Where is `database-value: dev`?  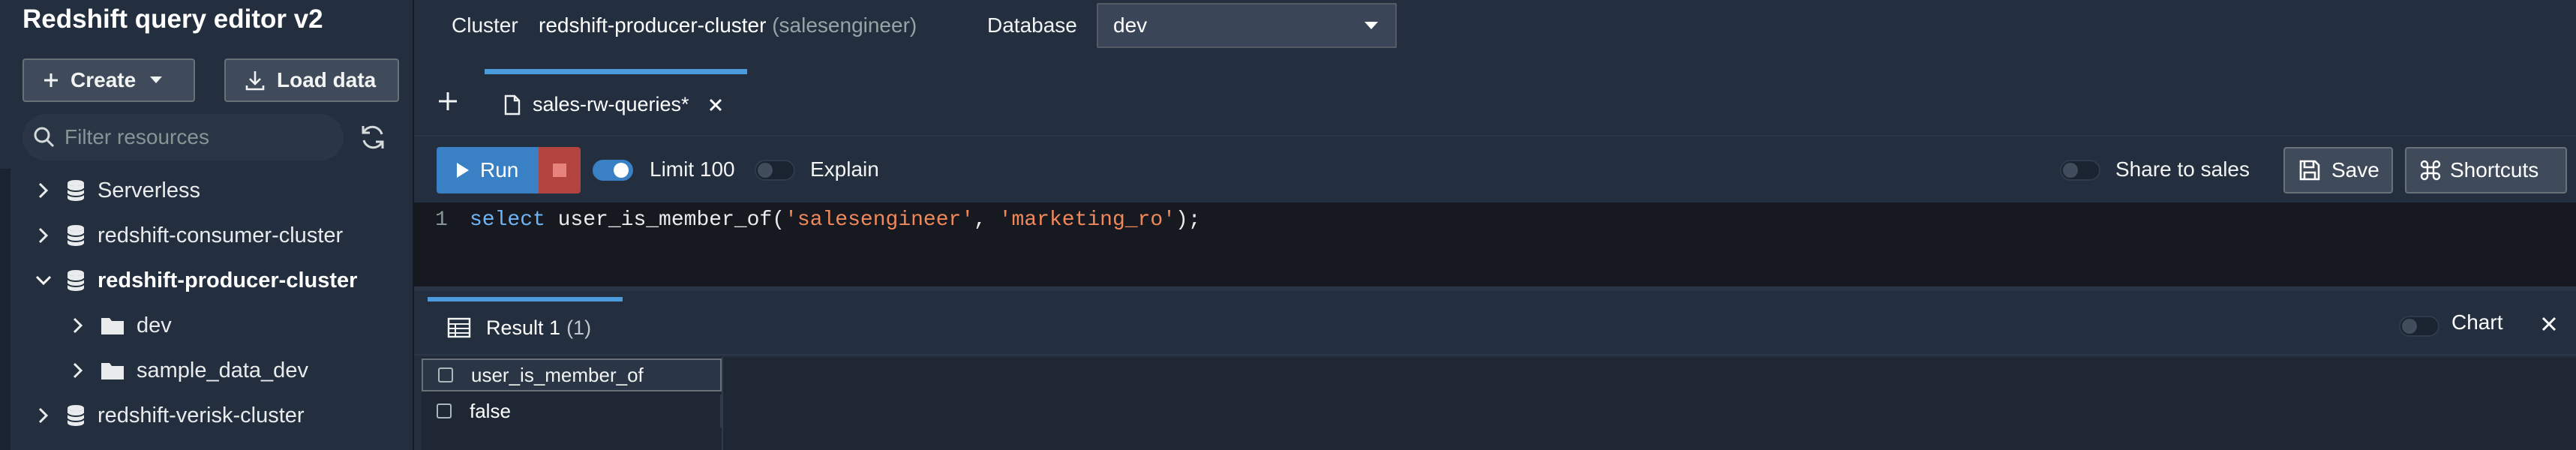 database-value: dev is located at coordinates (1130, 25).